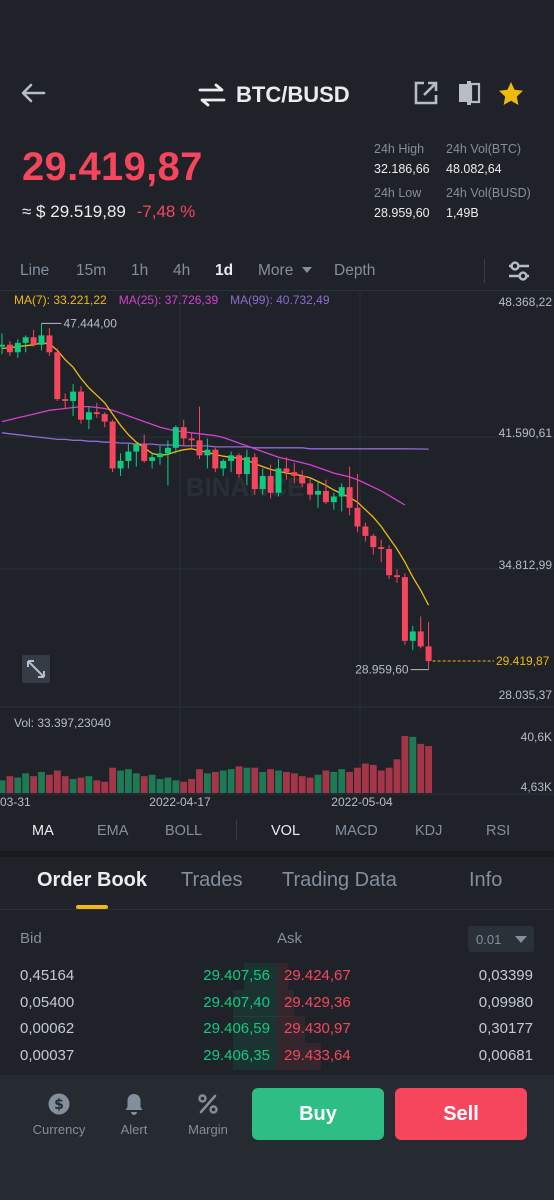  What do you see at coordinates (168, 300) in the screenshot?
I see `ma25-legend: MA(25): 37.726,39` at bounding box center [168, 300].